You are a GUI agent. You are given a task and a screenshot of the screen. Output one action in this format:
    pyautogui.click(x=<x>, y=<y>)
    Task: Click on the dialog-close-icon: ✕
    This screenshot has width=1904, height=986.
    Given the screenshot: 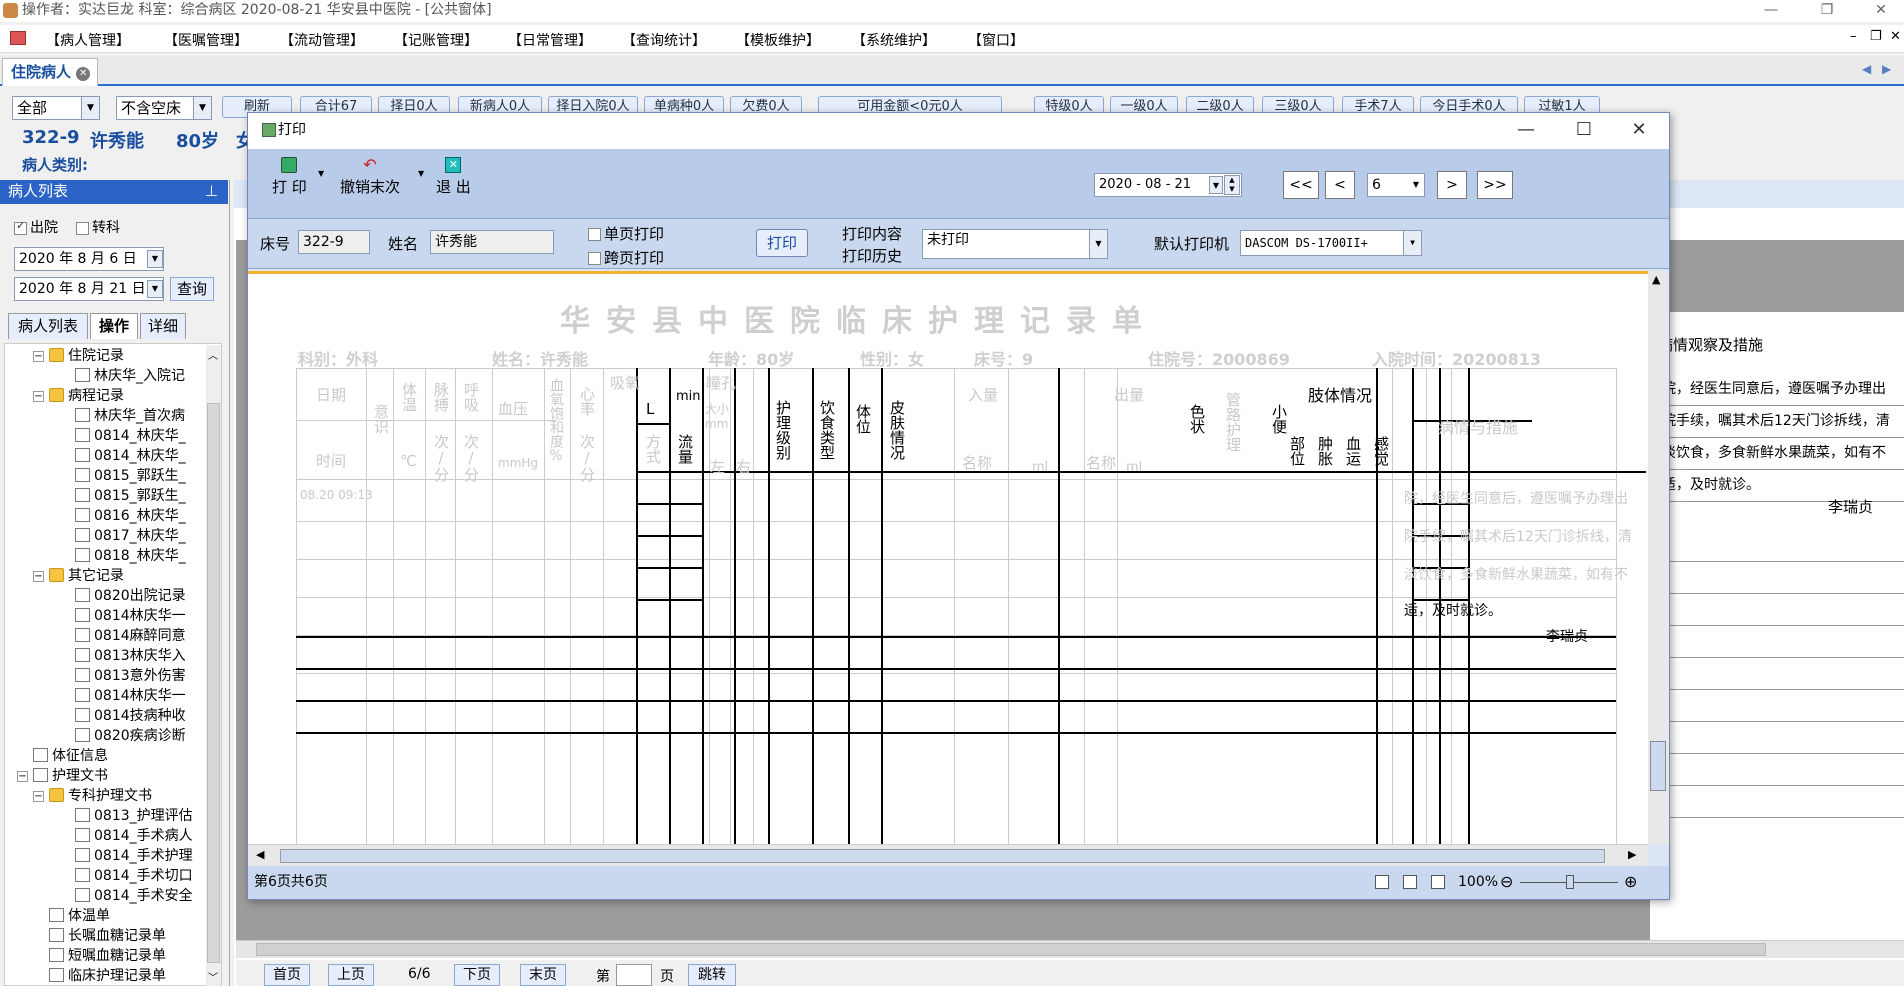 What is the action you would take?
    pyautogui.click(x=1639, y=130)
    